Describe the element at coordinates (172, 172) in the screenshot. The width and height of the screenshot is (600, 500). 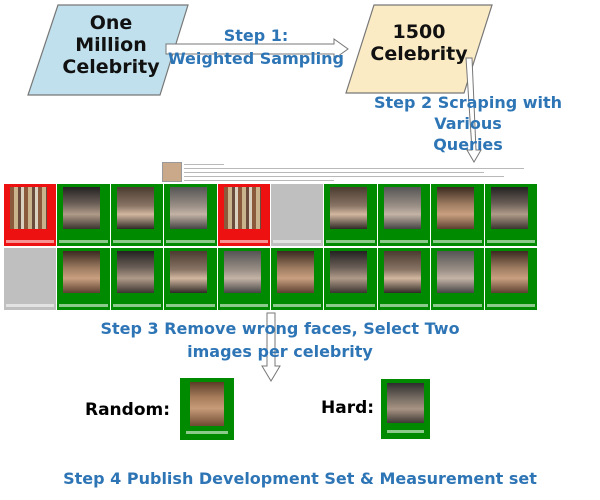
I see `result-header-thumbnail` at that location.